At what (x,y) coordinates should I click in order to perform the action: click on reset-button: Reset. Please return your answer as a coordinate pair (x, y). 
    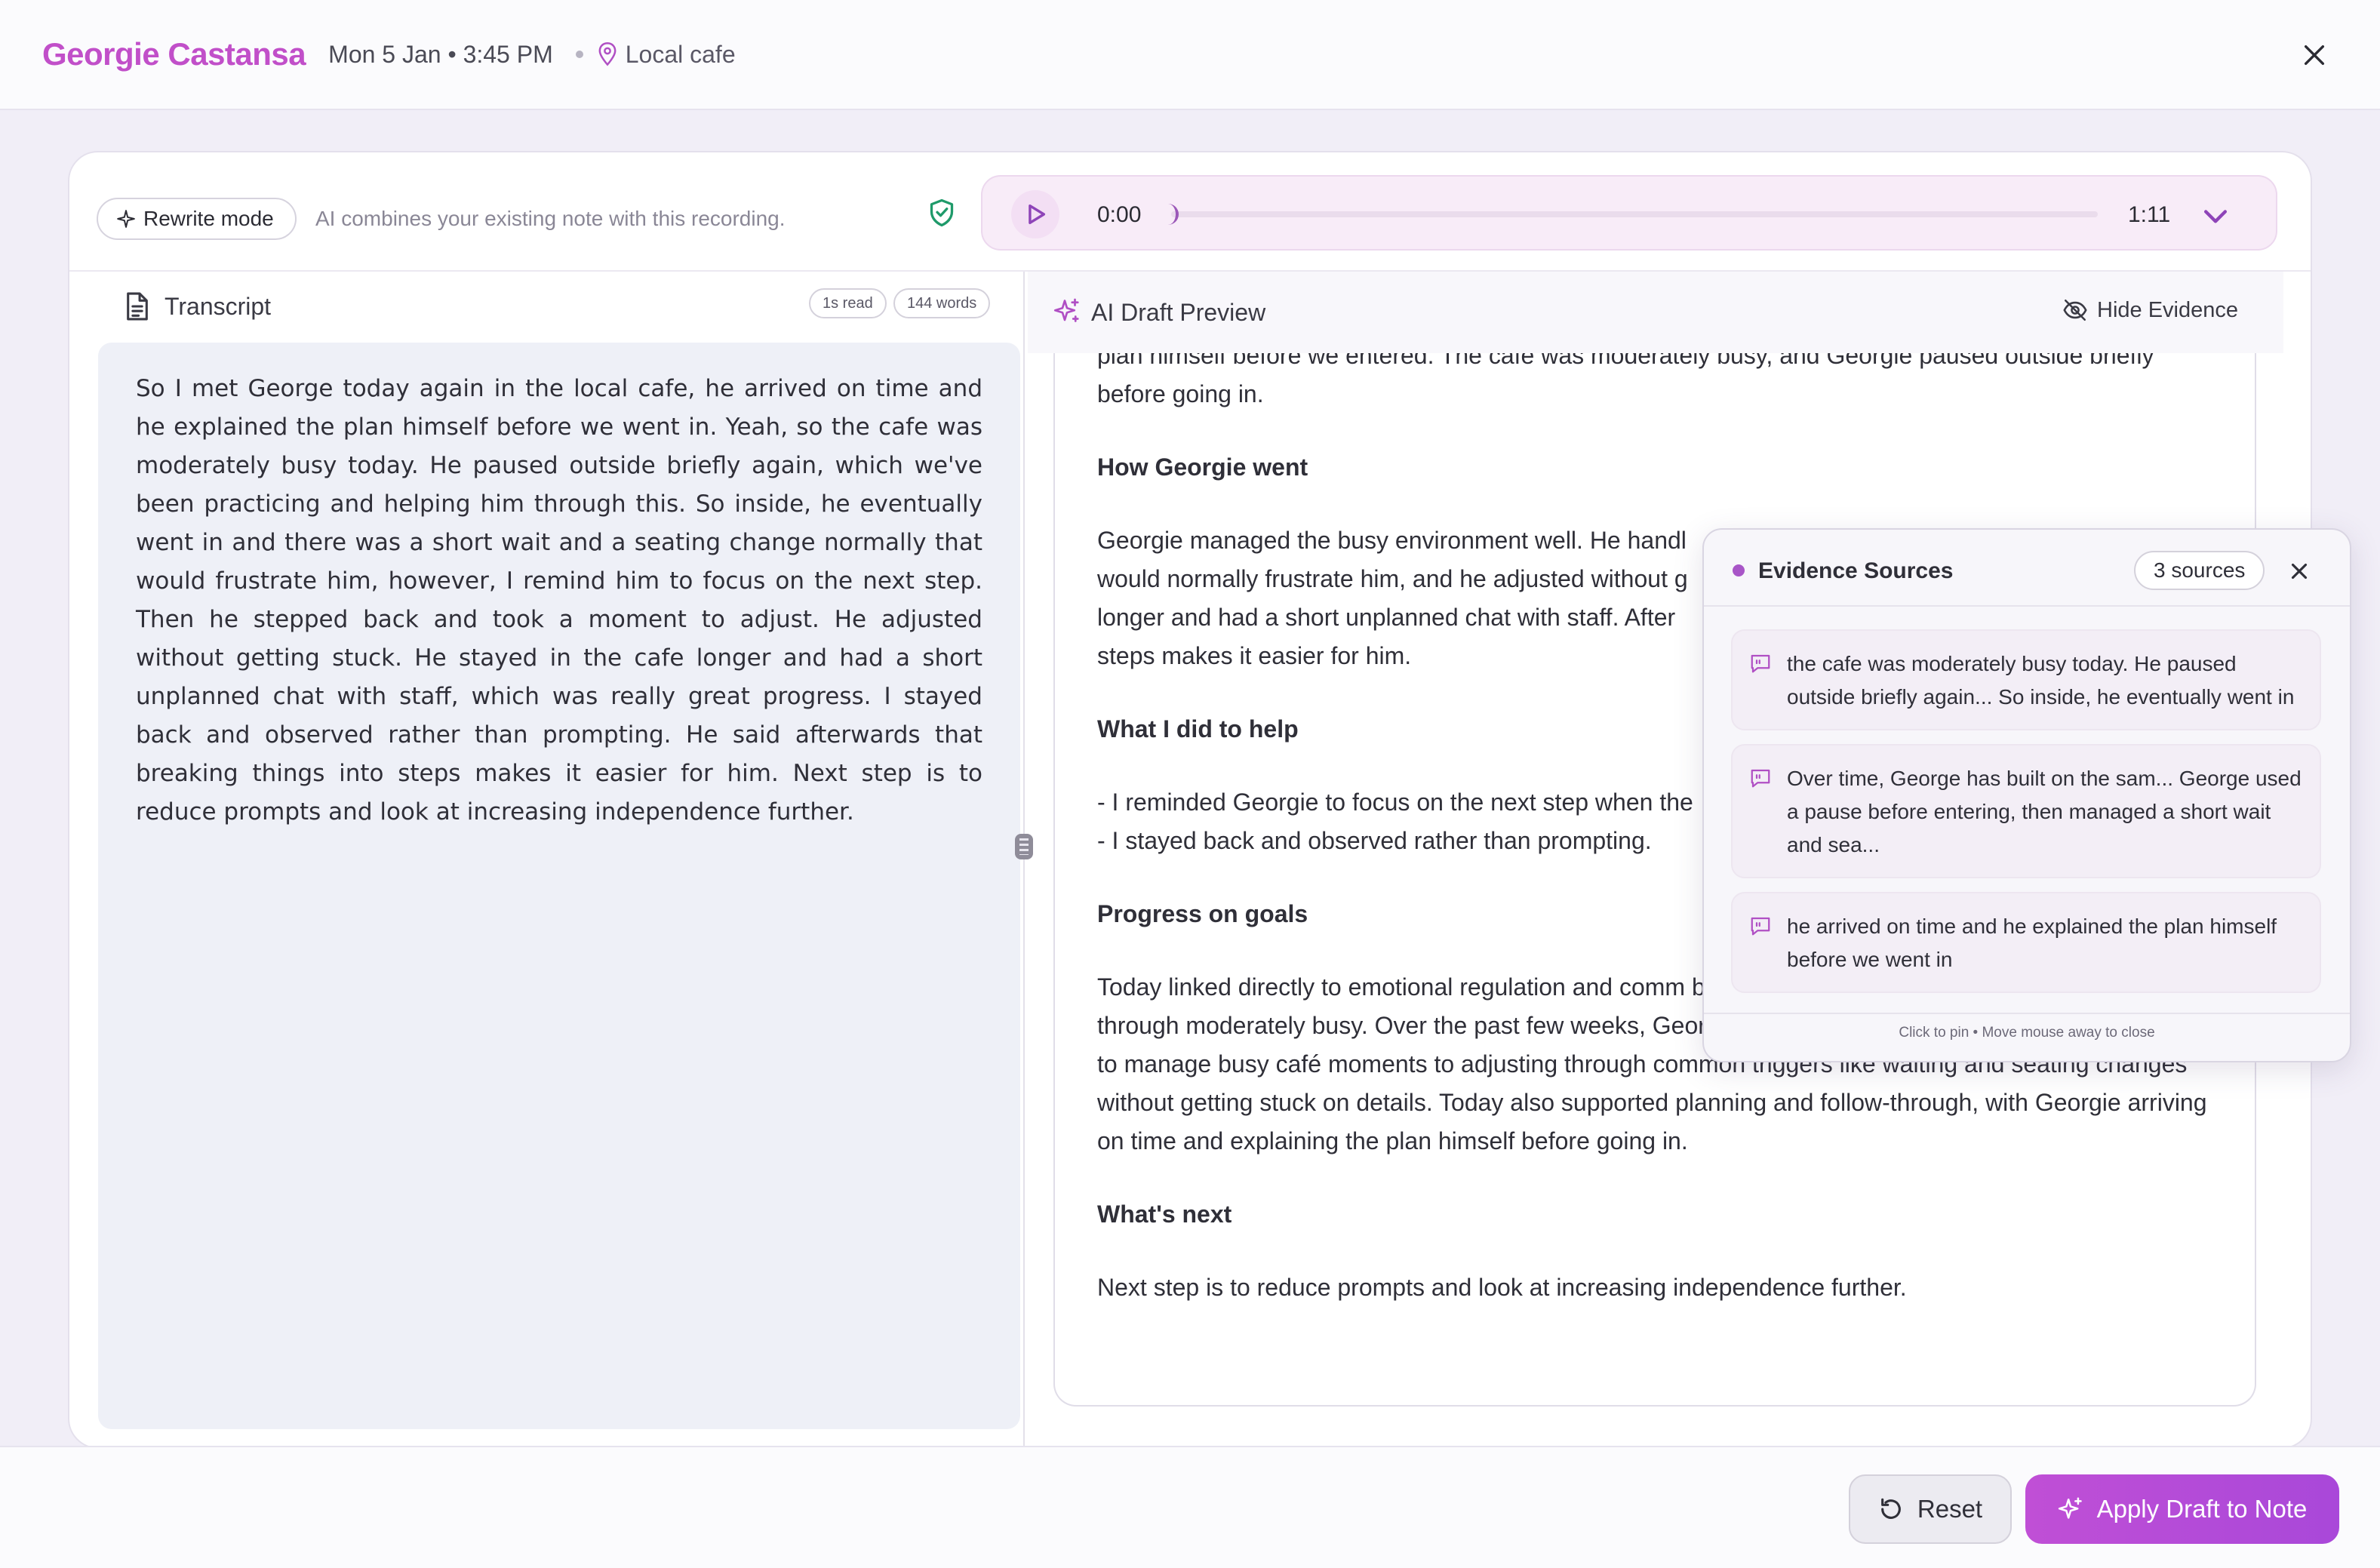
    Looking at the image, I should click on (1930, 1509).